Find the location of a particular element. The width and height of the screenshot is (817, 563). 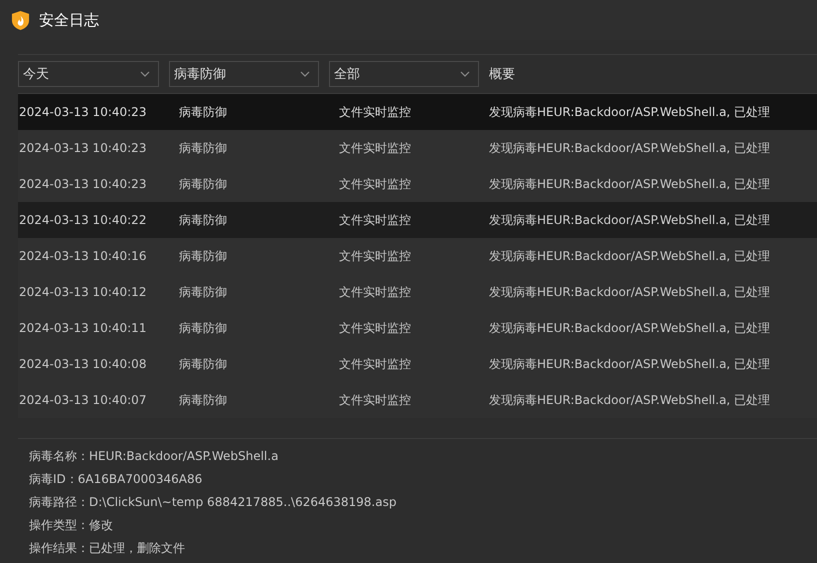

detail-line: 病毒名称：HEUR:Backdoor/ASP.WebShell.a is located at coordinates (154, 456).